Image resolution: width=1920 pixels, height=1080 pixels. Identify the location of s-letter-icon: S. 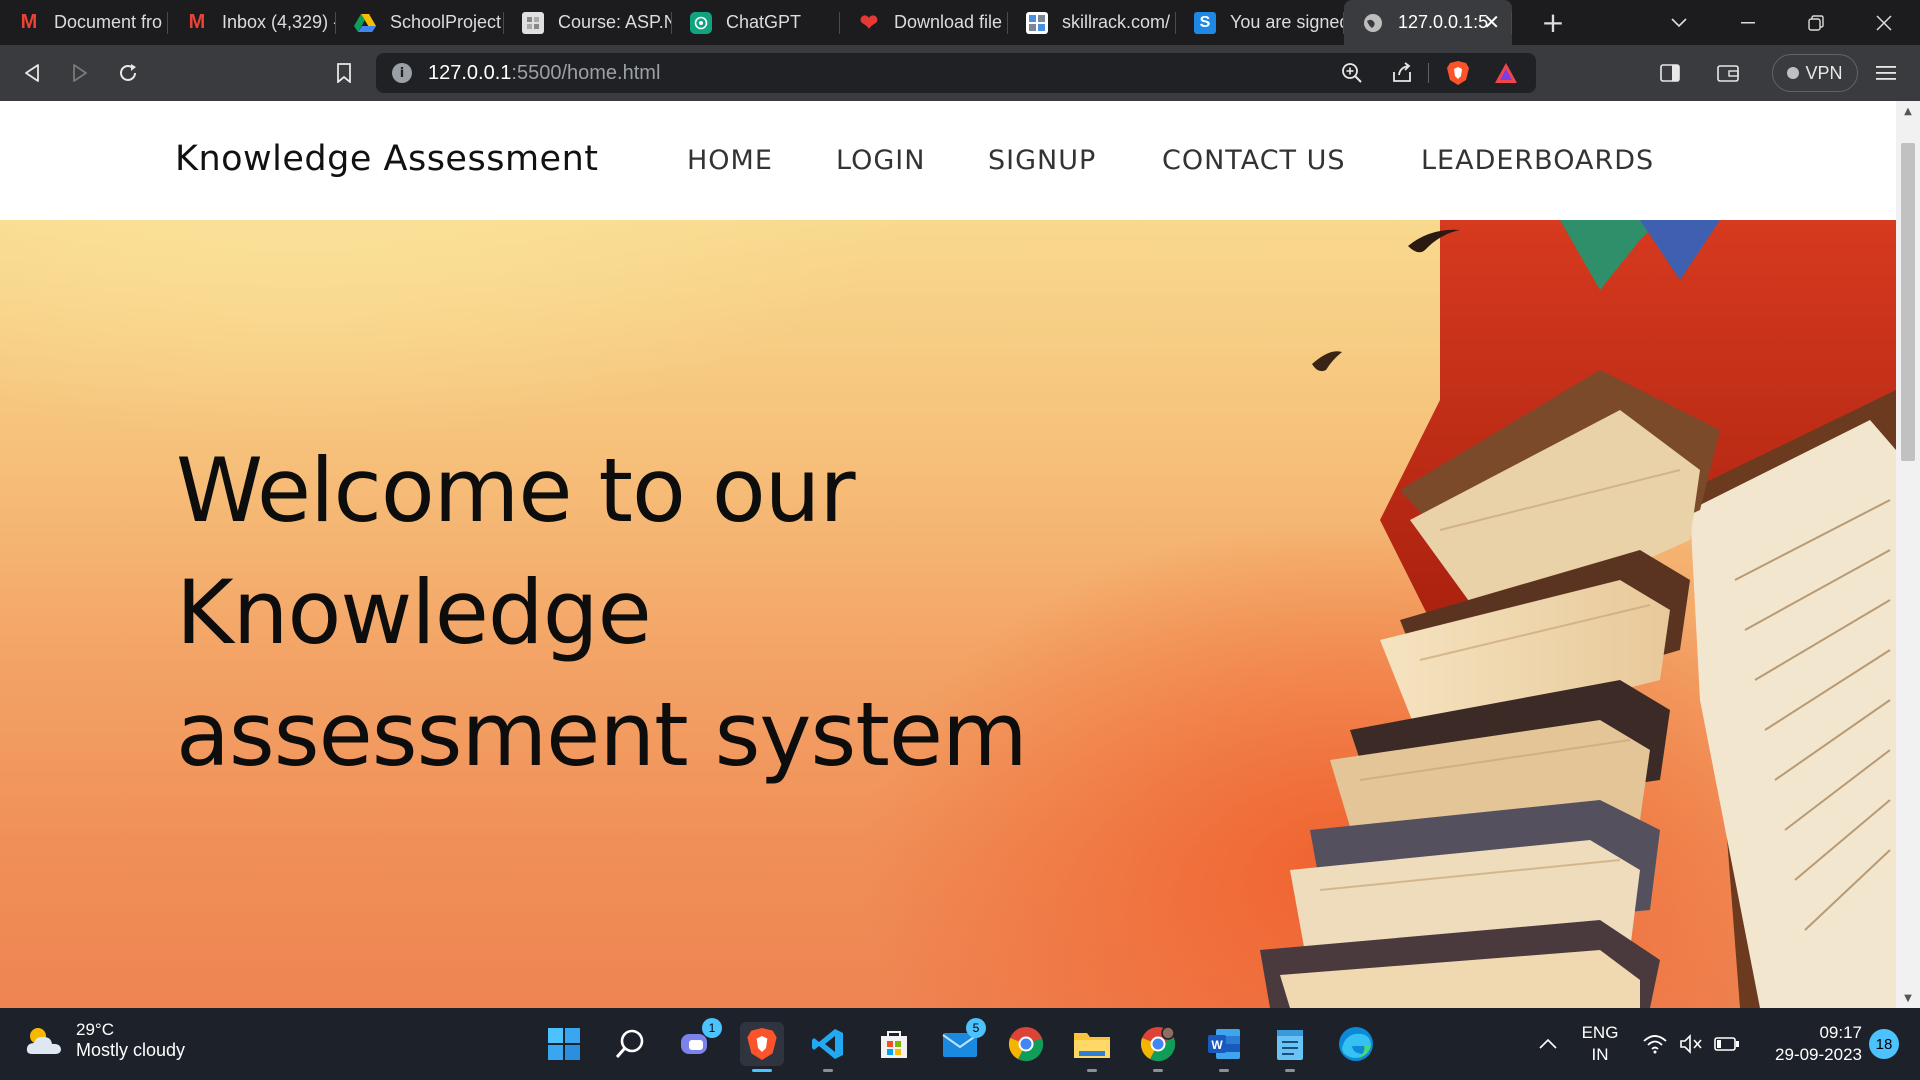
(1205, 22).